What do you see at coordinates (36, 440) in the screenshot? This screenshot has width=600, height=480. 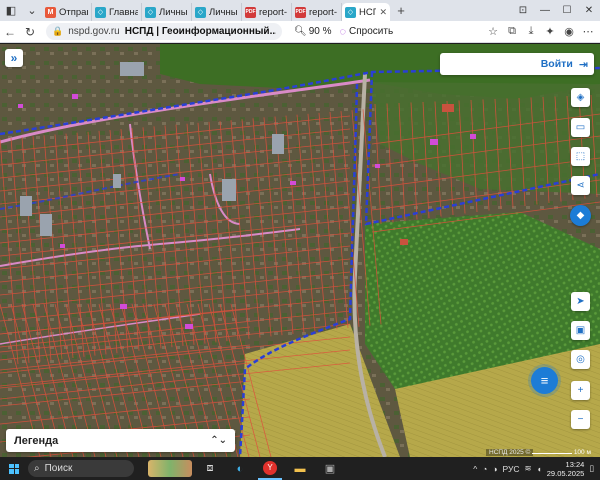 I see `legend-label: Легенда` at bounding box center [36, 440].